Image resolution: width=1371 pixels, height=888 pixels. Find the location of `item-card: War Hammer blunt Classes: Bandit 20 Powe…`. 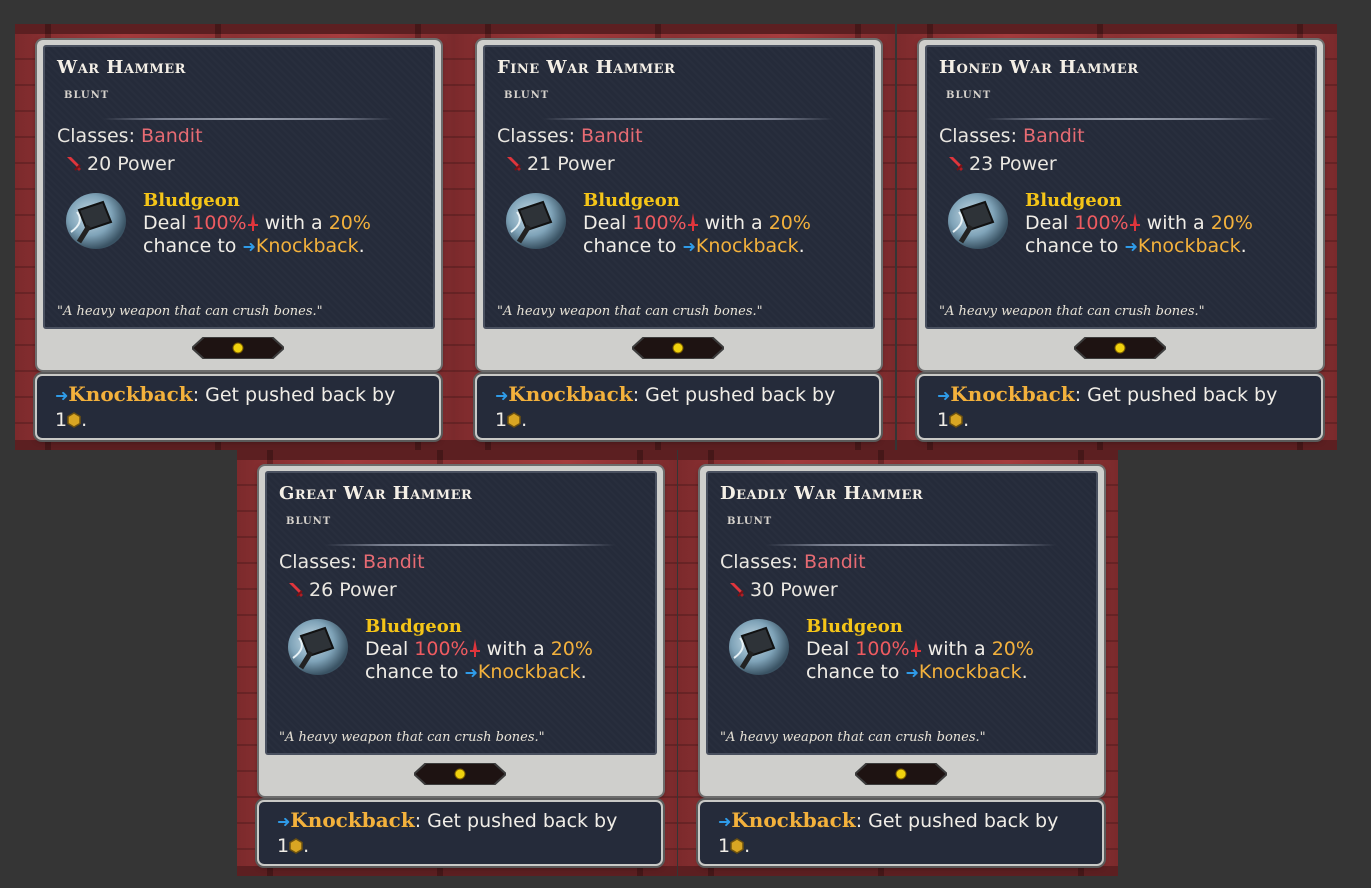

item-card: War Hammer blunt Classes: Bandit 20 Powe… is located at coordinates (239, 187).